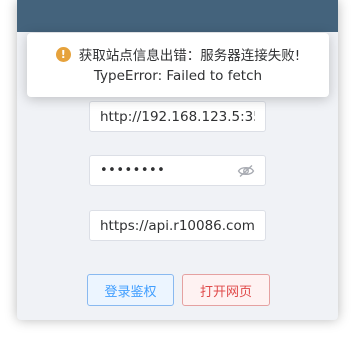 The image size is (356, 339). I want to click on api-url-field: https://api.r10086.com/, so click(177, 225).